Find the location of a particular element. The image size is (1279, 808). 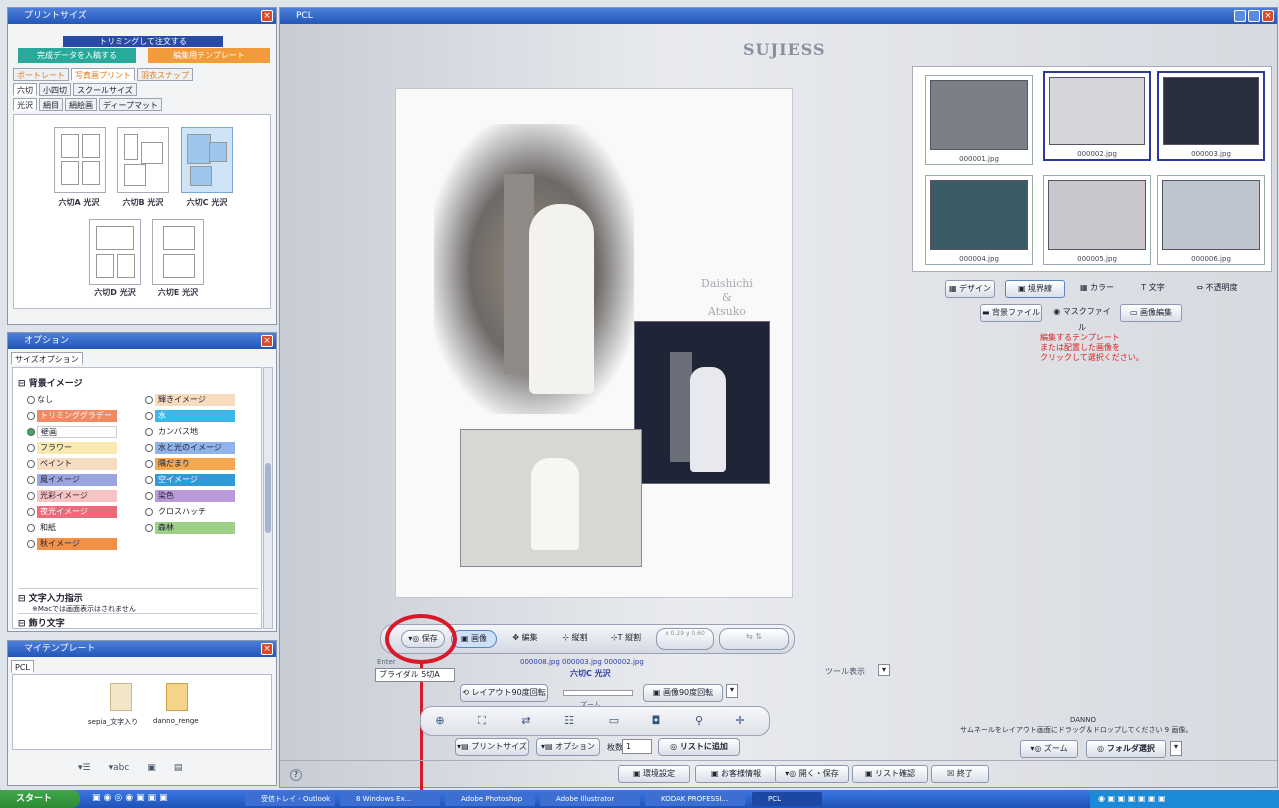

bg-opt-sky: 空イメージ is located at coordinates (190, 479).